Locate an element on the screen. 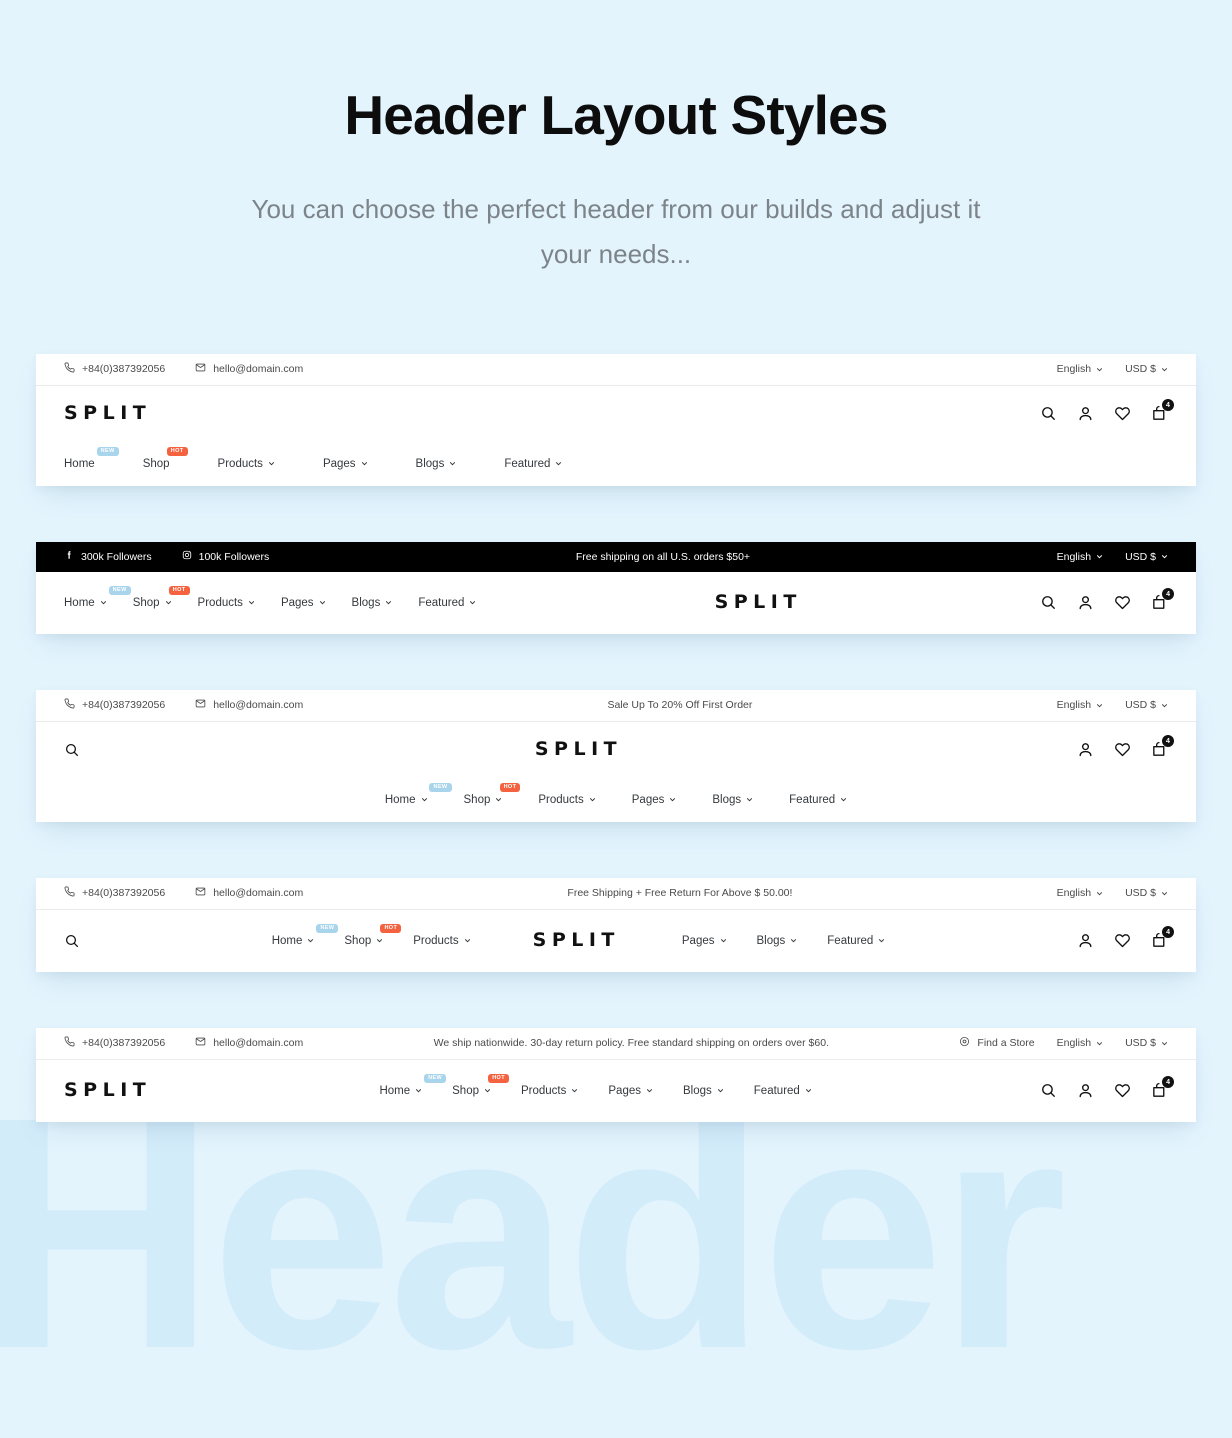 The width and height of the screenshot is (1232, 1438). header1-mainbar: SPLIT 4 is located at coordinates (616, 414).